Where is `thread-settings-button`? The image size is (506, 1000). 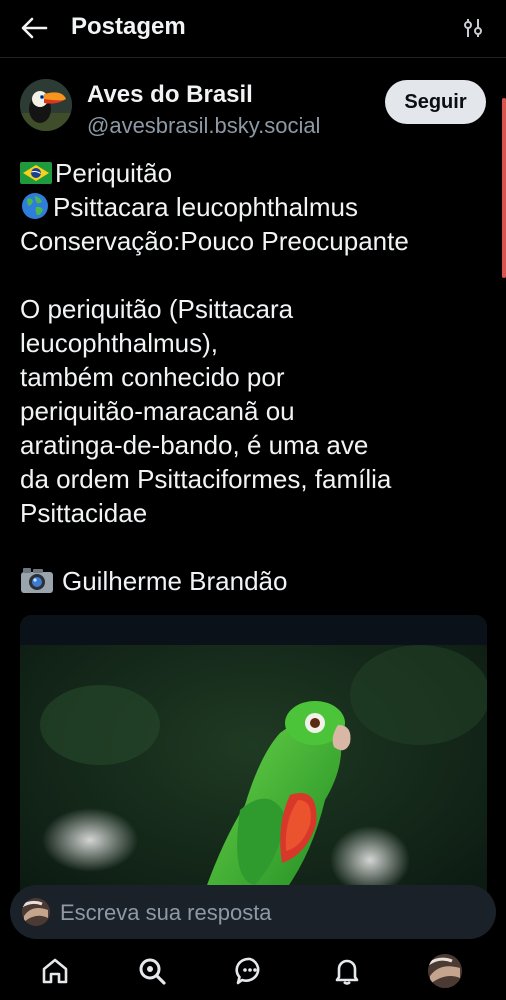 thread-settings-button is located at coordinates (473, 28).